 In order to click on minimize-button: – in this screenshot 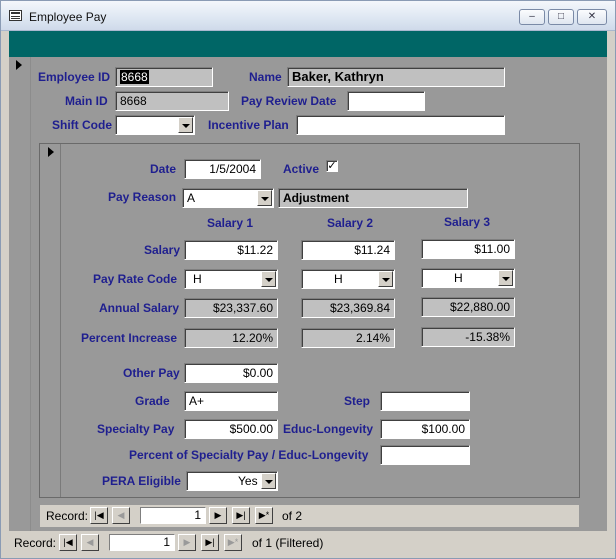, I will do `click(532, 17)`.